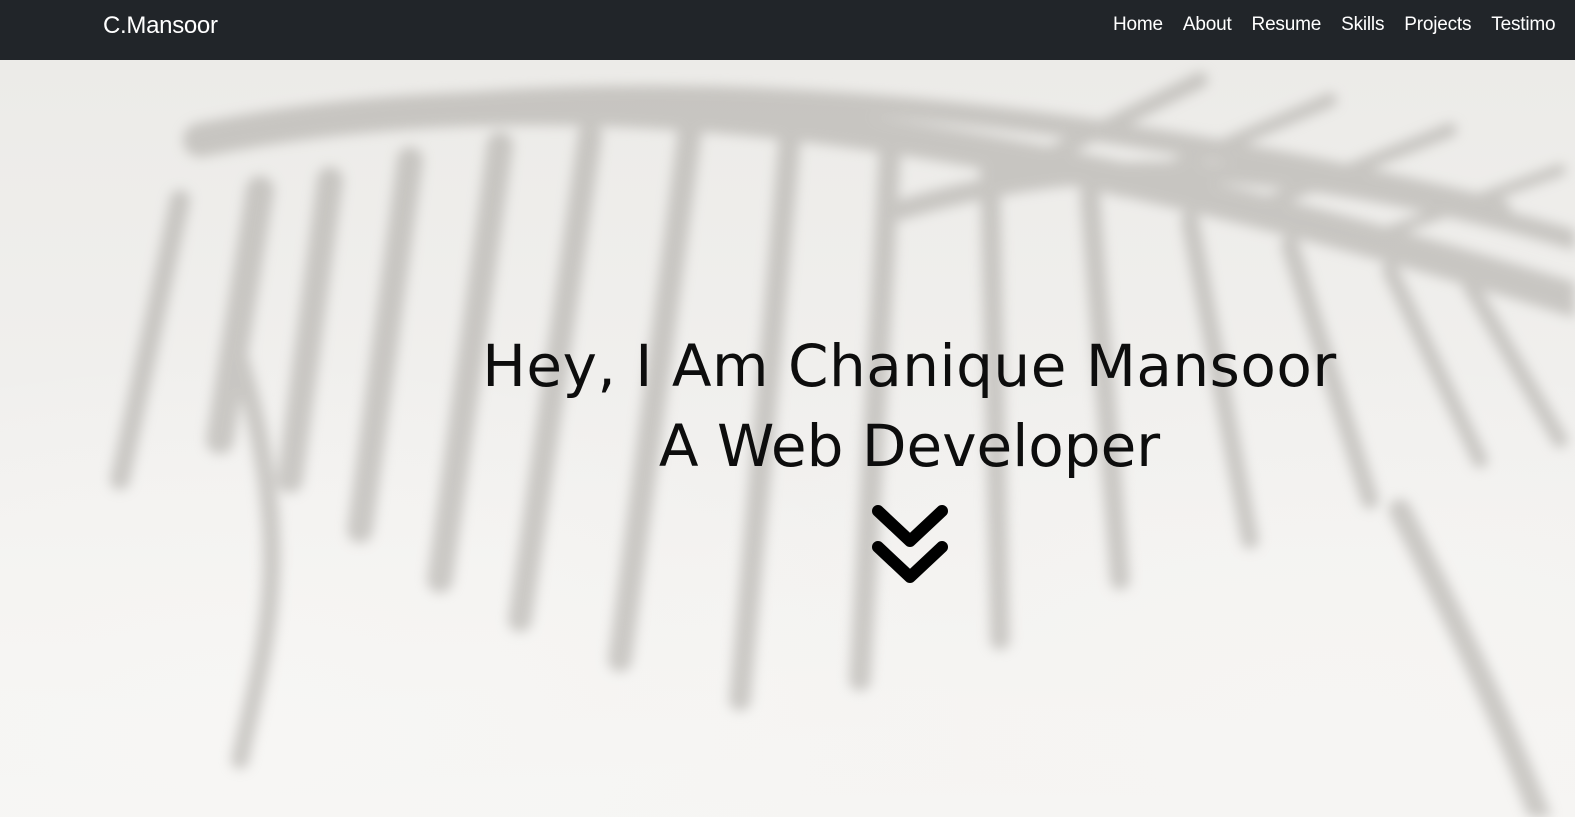 The width and height of the screenshot is (1575, 817). What do you see at coordinates (1138, 25) in the screenshot?
I see `nav-link-home: Home` at bounding box center [1138, 25].